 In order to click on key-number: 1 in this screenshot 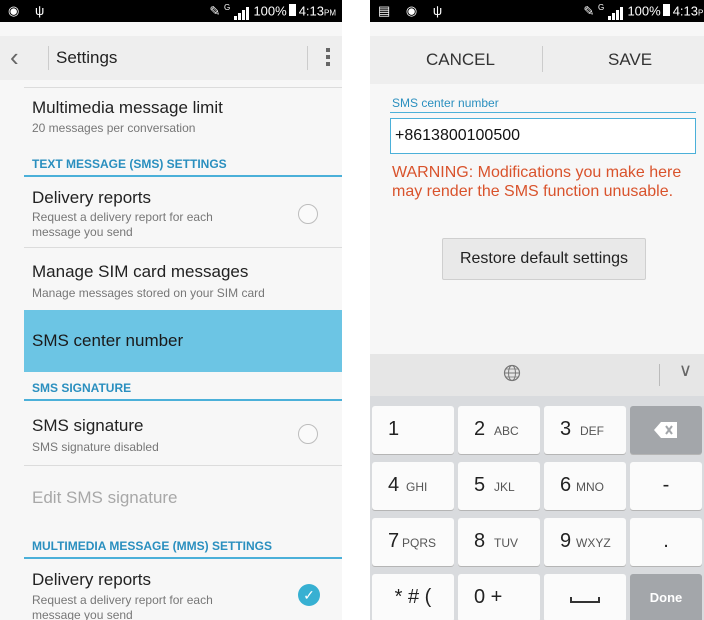, I will do `click(394, 429)`.